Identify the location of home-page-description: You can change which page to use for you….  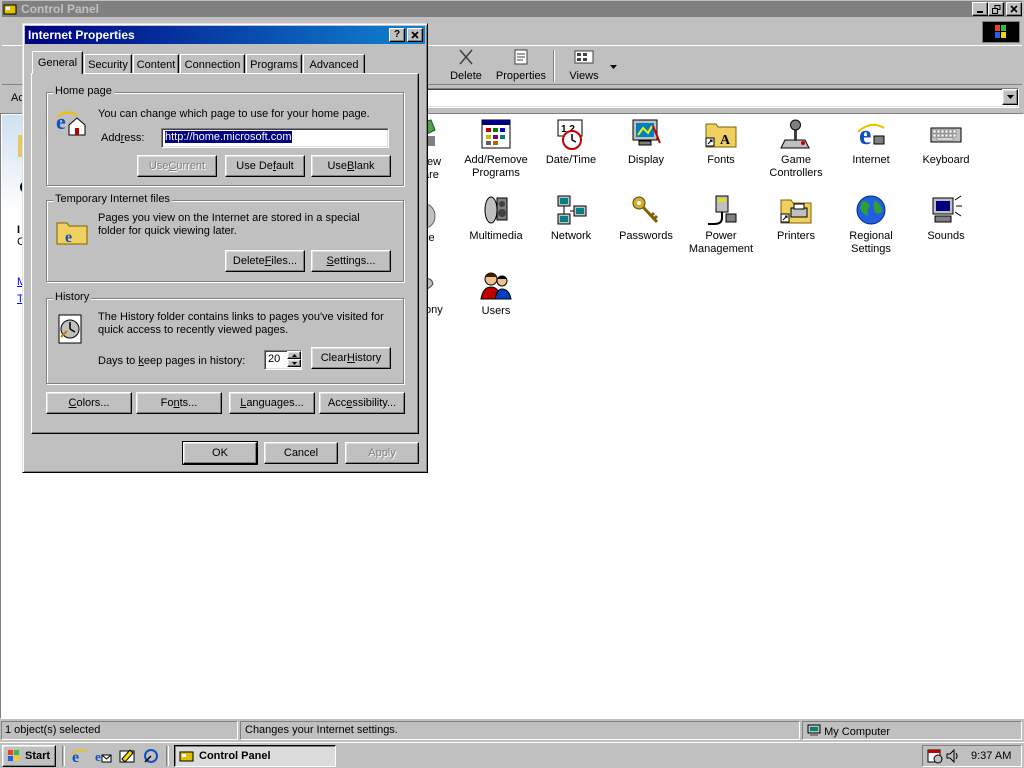
(234, 114).